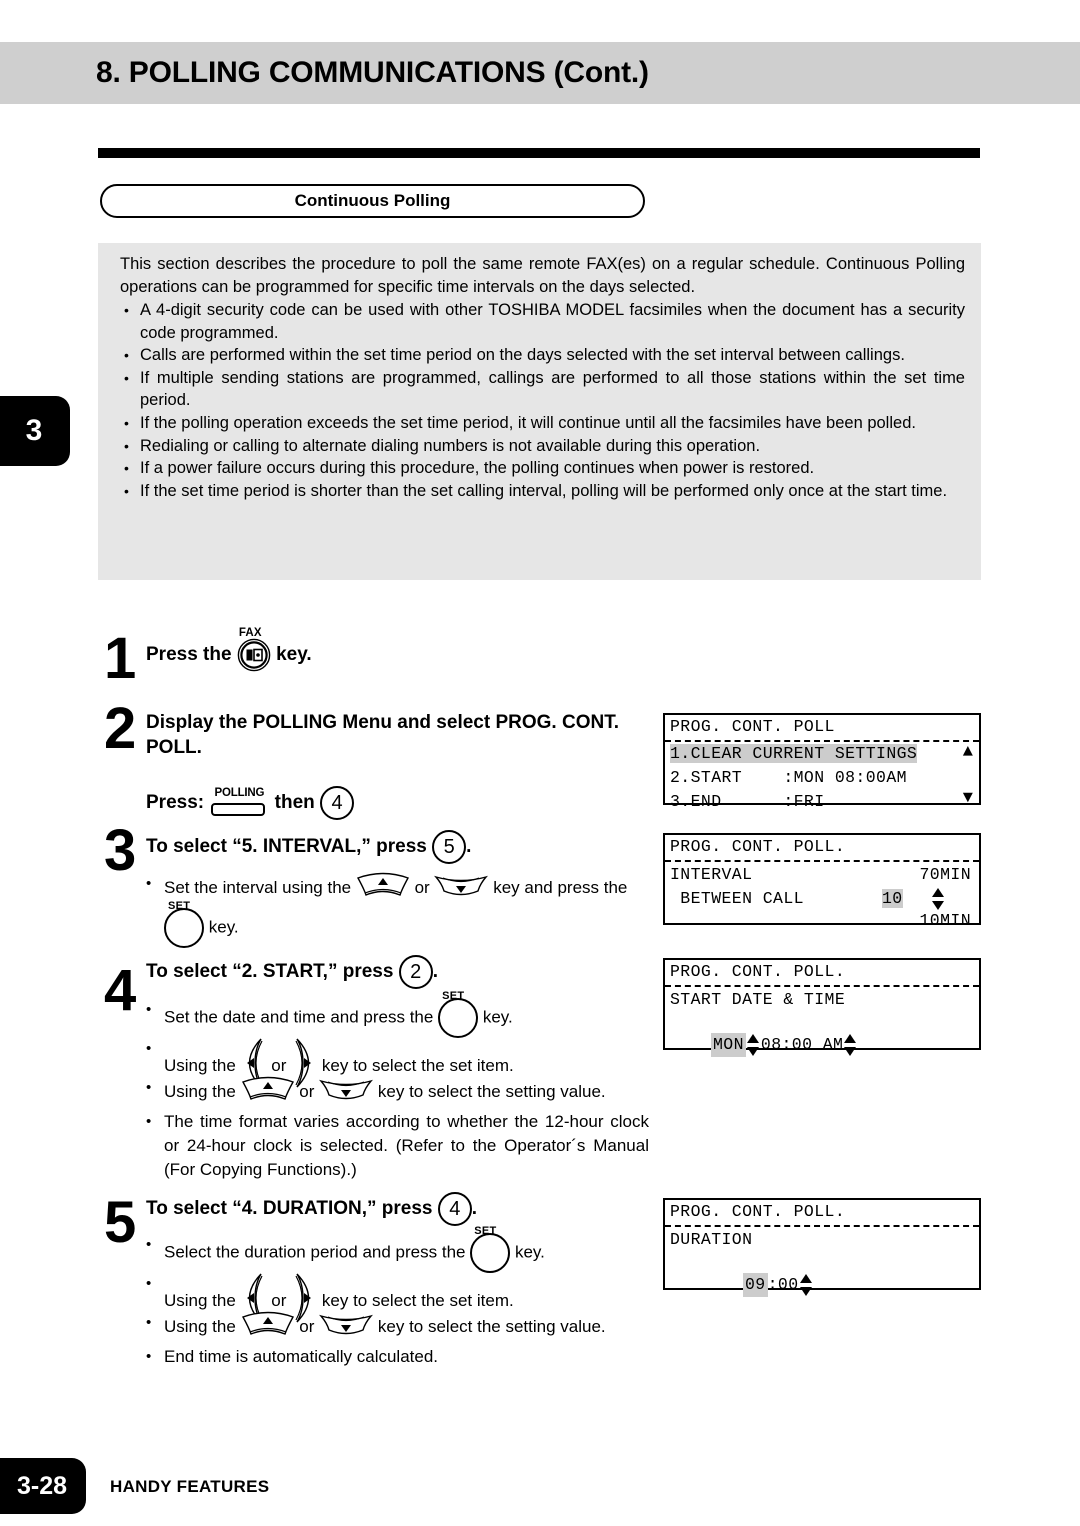 This screenshot has width=1080, height=1526. What do you see at coordinates (200, 1065) in the screenshot?
I see `step-4-bullet-b-part1: Using the` at bounding box center [200, 1065].